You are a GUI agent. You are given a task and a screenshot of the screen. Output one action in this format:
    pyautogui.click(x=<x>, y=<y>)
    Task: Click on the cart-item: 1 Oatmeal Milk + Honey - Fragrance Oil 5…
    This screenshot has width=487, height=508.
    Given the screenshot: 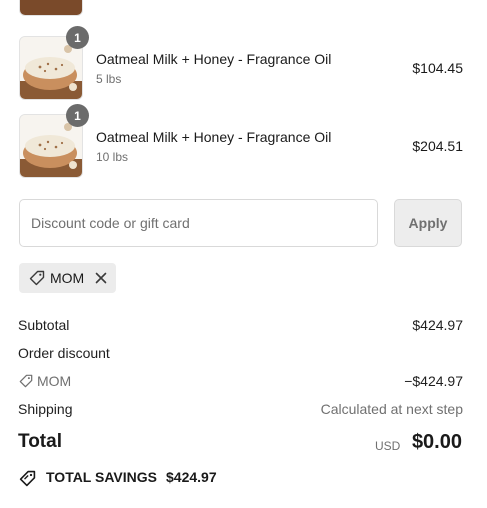 What is the action you would take?
    pyautogui.click(x=241, y=63)
    